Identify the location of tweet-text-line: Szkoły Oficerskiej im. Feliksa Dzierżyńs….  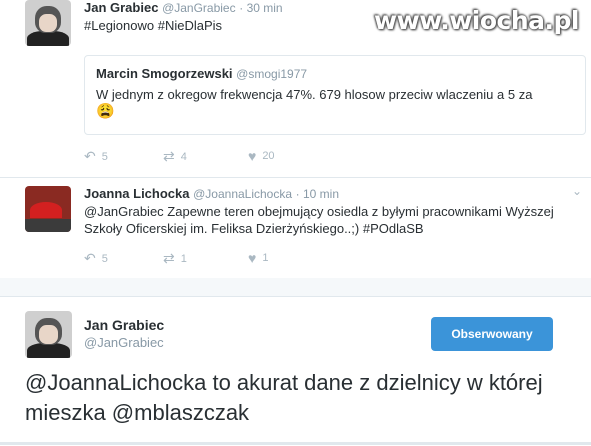
(254, 228).